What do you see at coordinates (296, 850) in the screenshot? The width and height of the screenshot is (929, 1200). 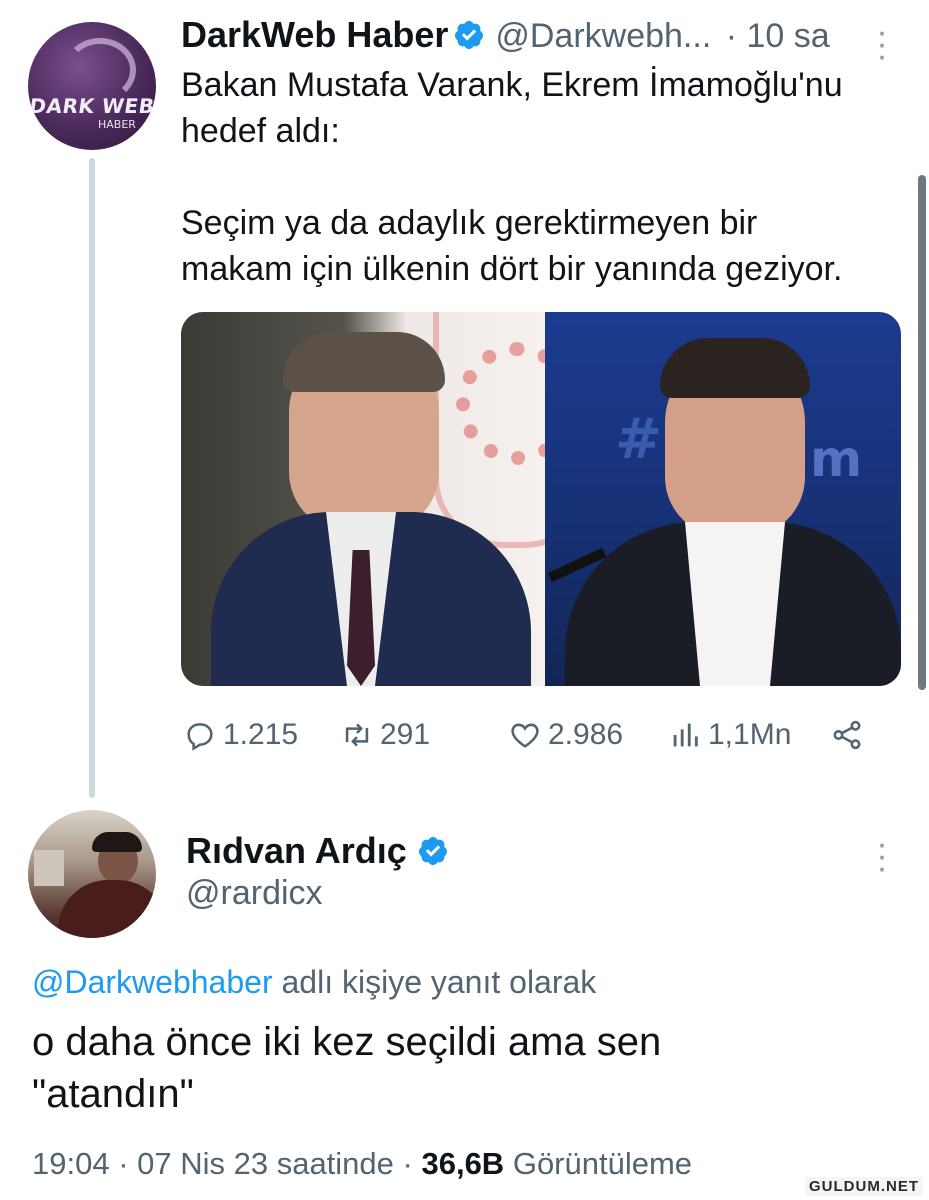 I see `reply-author-name: Rıdvan Ardıç` at bounding box center [296, 850].